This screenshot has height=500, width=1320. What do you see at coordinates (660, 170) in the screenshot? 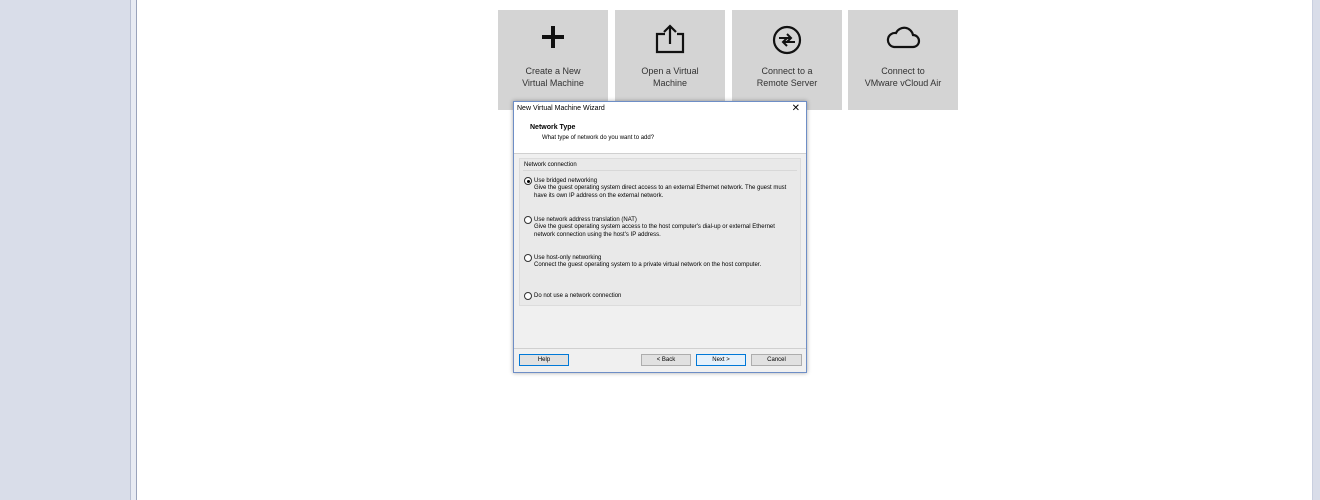
I see `group-divider` at bounding box center [660, 170].